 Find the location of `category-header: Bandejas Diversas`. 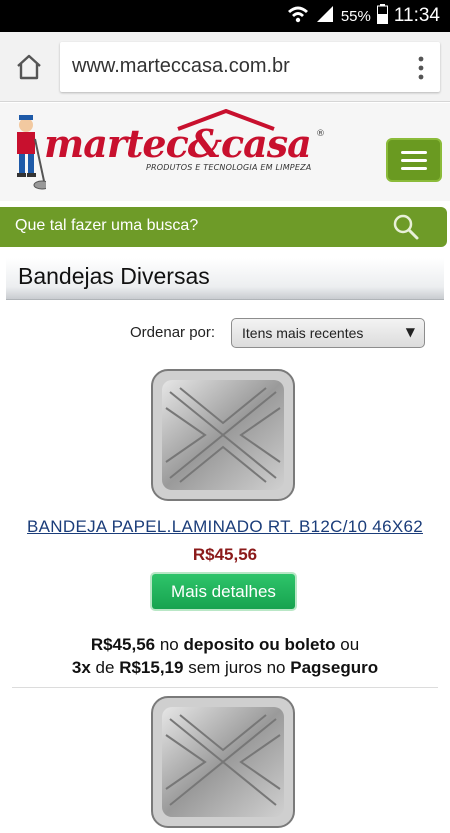

category-header: Bandejas Diversas is located at coordinates (225, 279).